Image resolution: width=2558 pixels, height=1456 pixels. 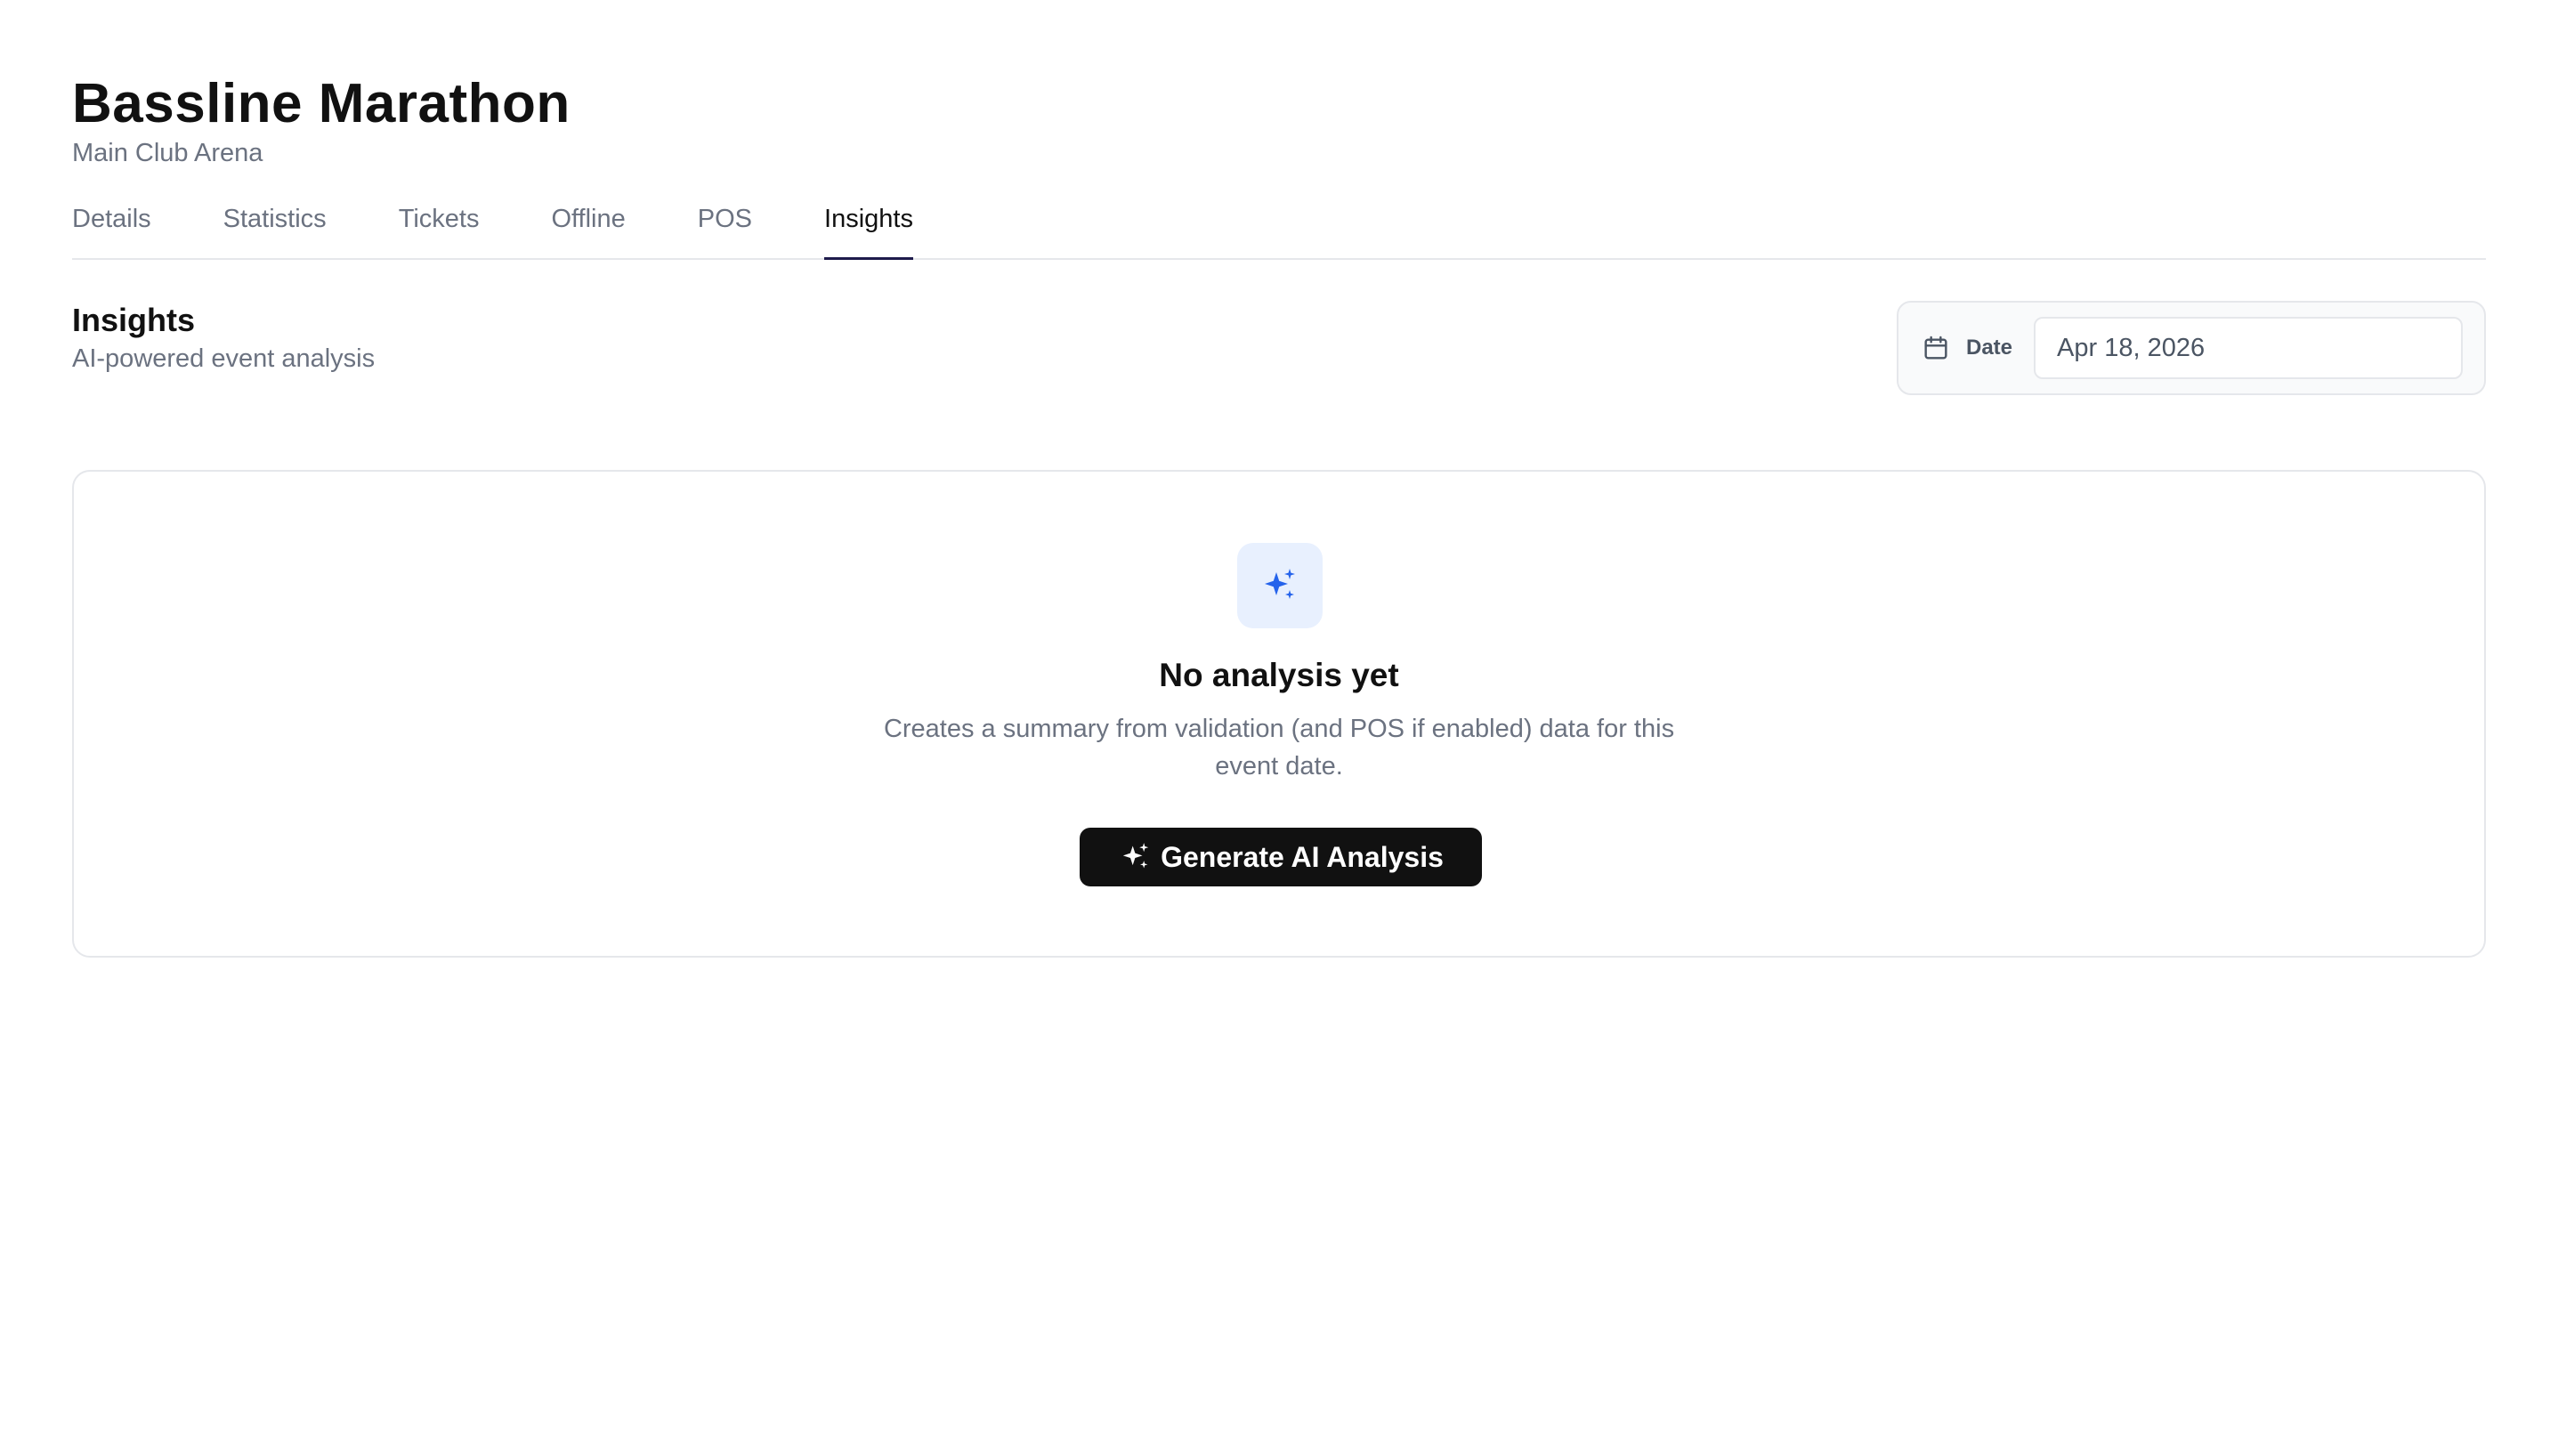 What do you see at coordinates (1936, 348) in the screenshot?
I see `calendar-icon` at bounding box center [1936, 348].